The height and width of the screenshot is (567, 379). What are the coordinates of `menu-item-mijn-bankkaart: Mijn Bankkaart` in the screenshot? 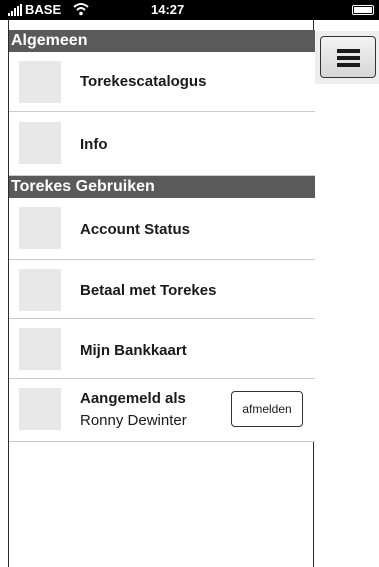 It's located at (162, 349).